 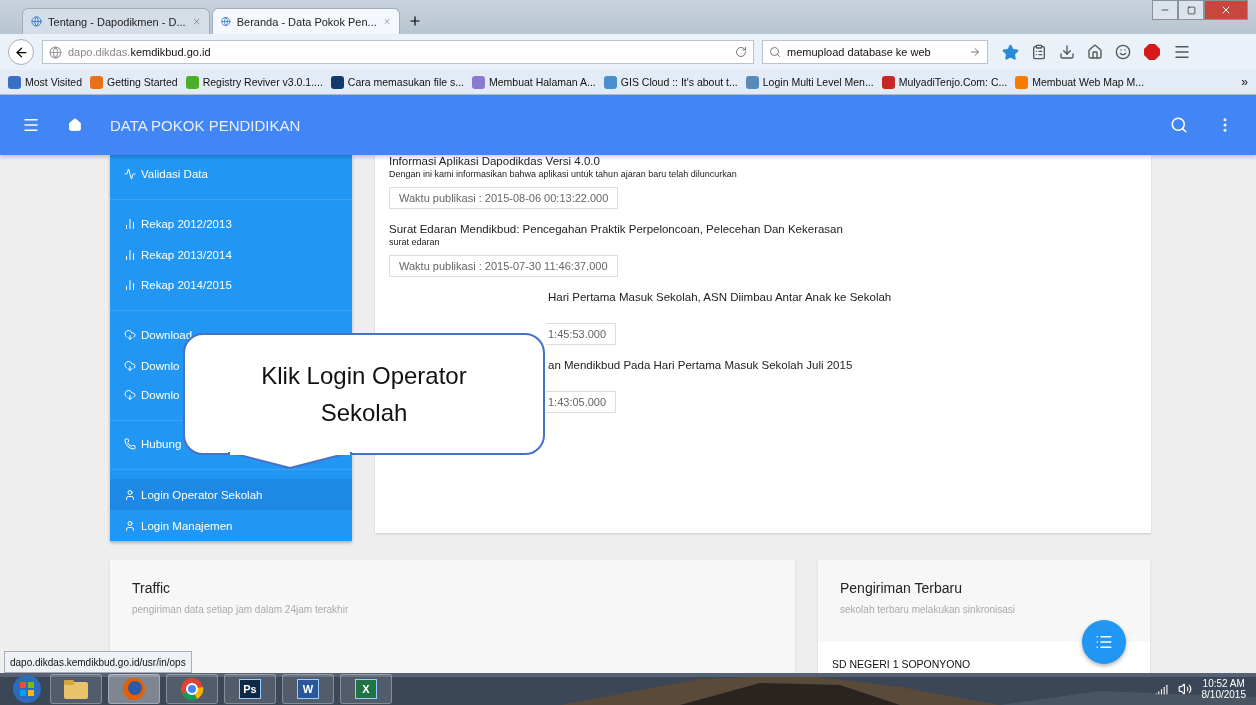 What do you see at coordinates (581, 402) in the screenshot?
I see `publish-time: 1:43:05.000` at bounding box center [581, 402].